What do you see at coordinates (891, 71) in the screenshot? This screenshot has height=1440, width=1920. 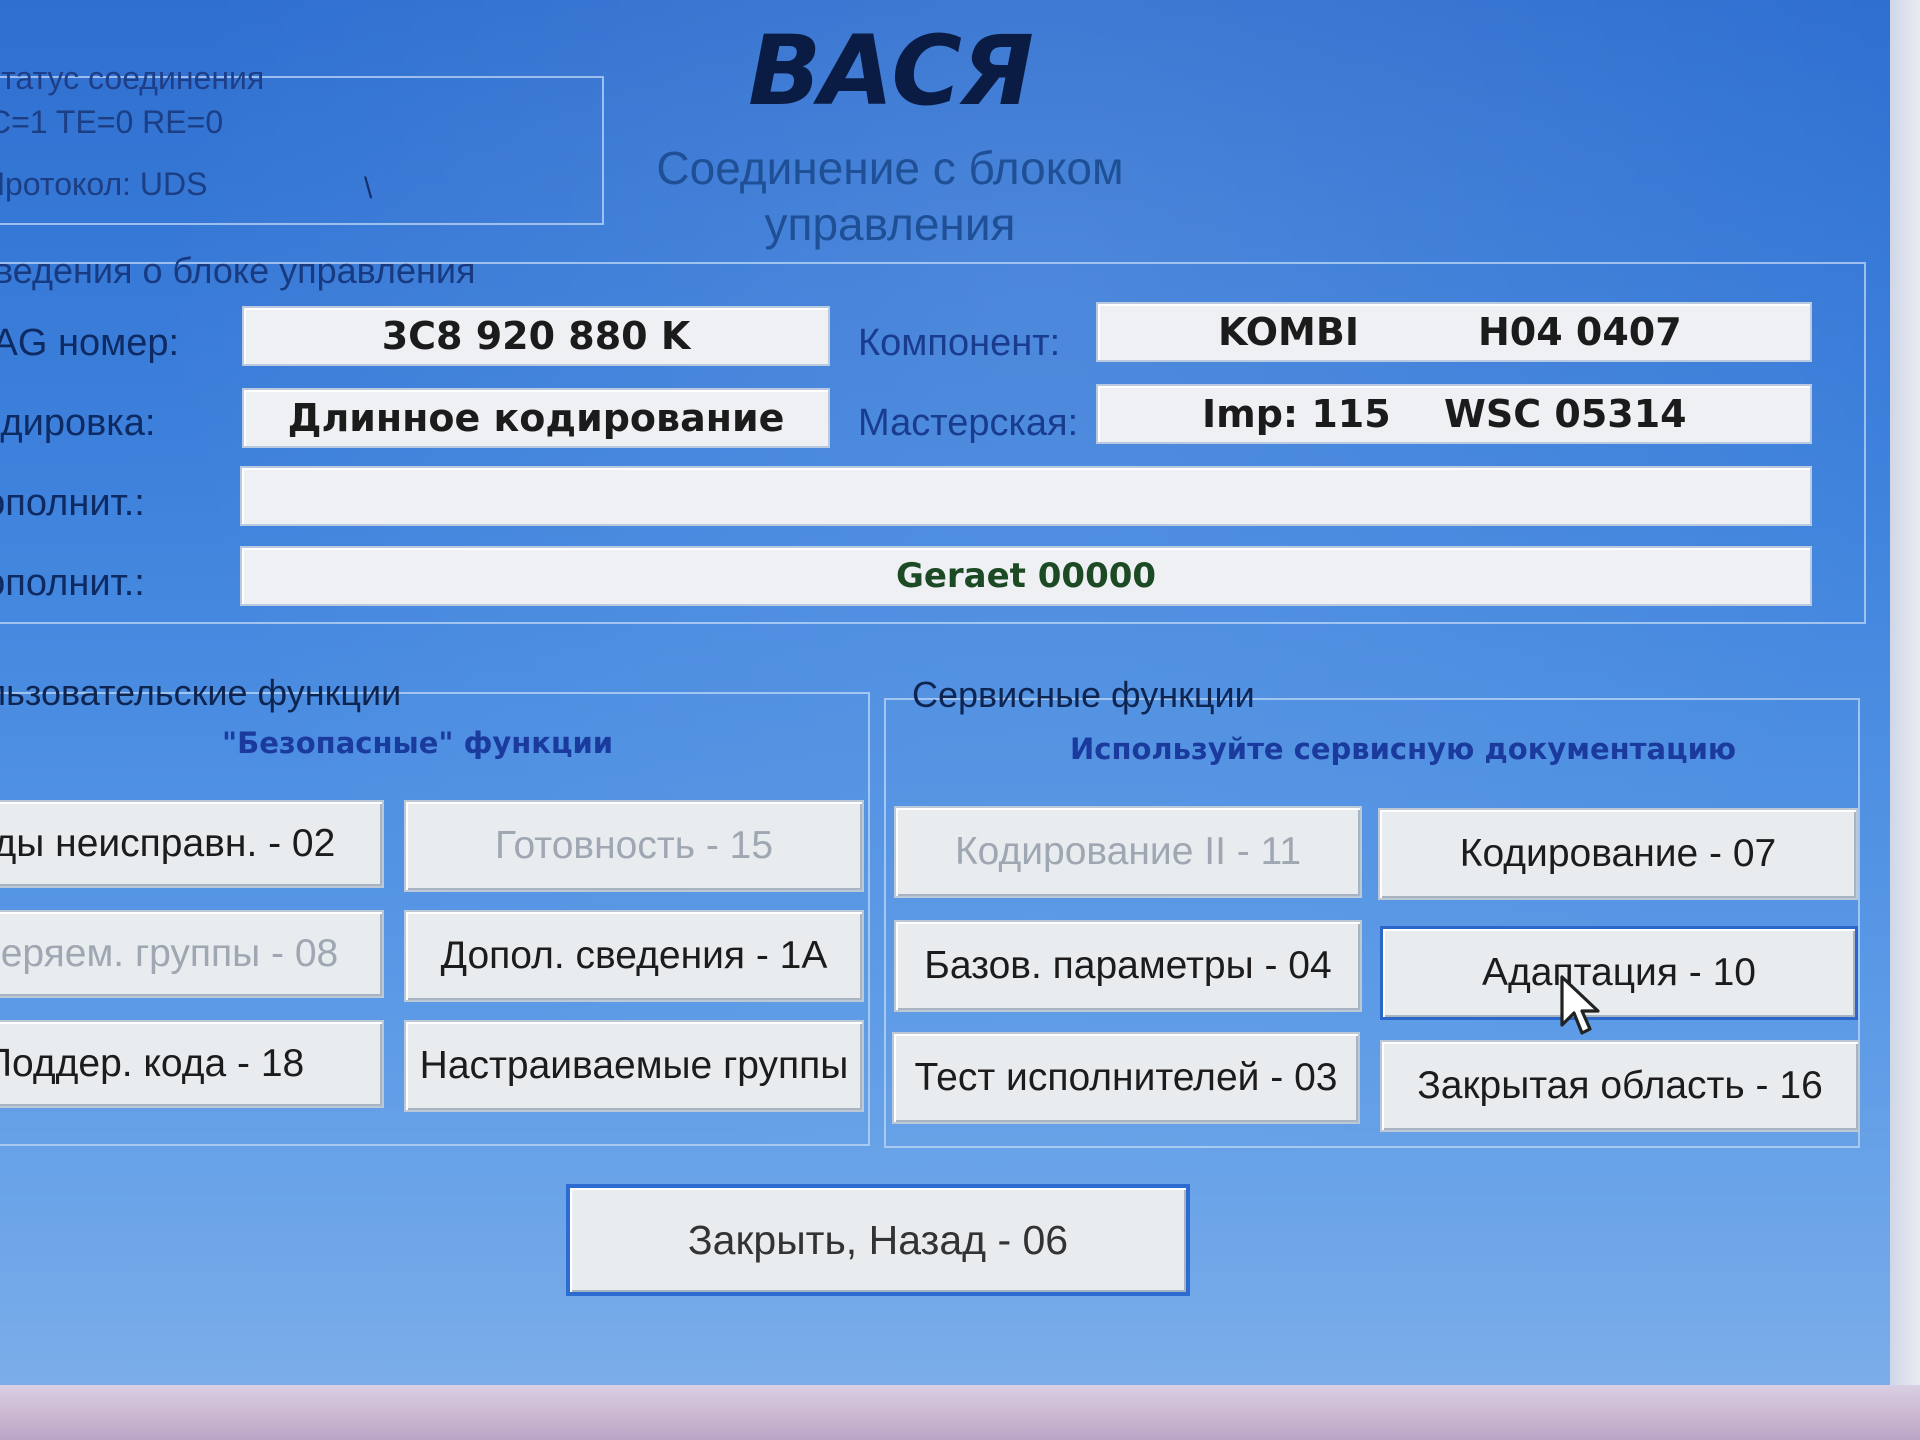 I see `app-title: ВАСЯ` at bounding box center [891, 71].